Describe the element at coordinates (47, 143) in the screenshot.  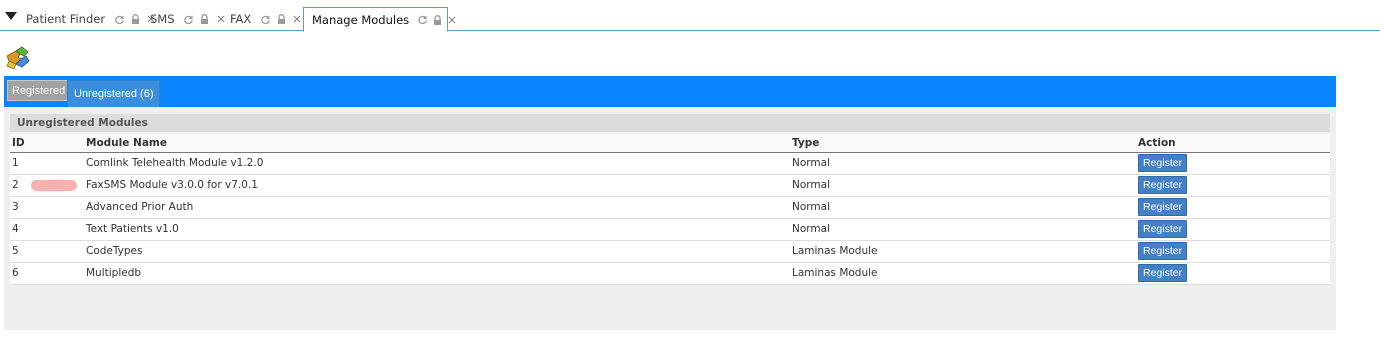
I see `header-id: ID` at that location.